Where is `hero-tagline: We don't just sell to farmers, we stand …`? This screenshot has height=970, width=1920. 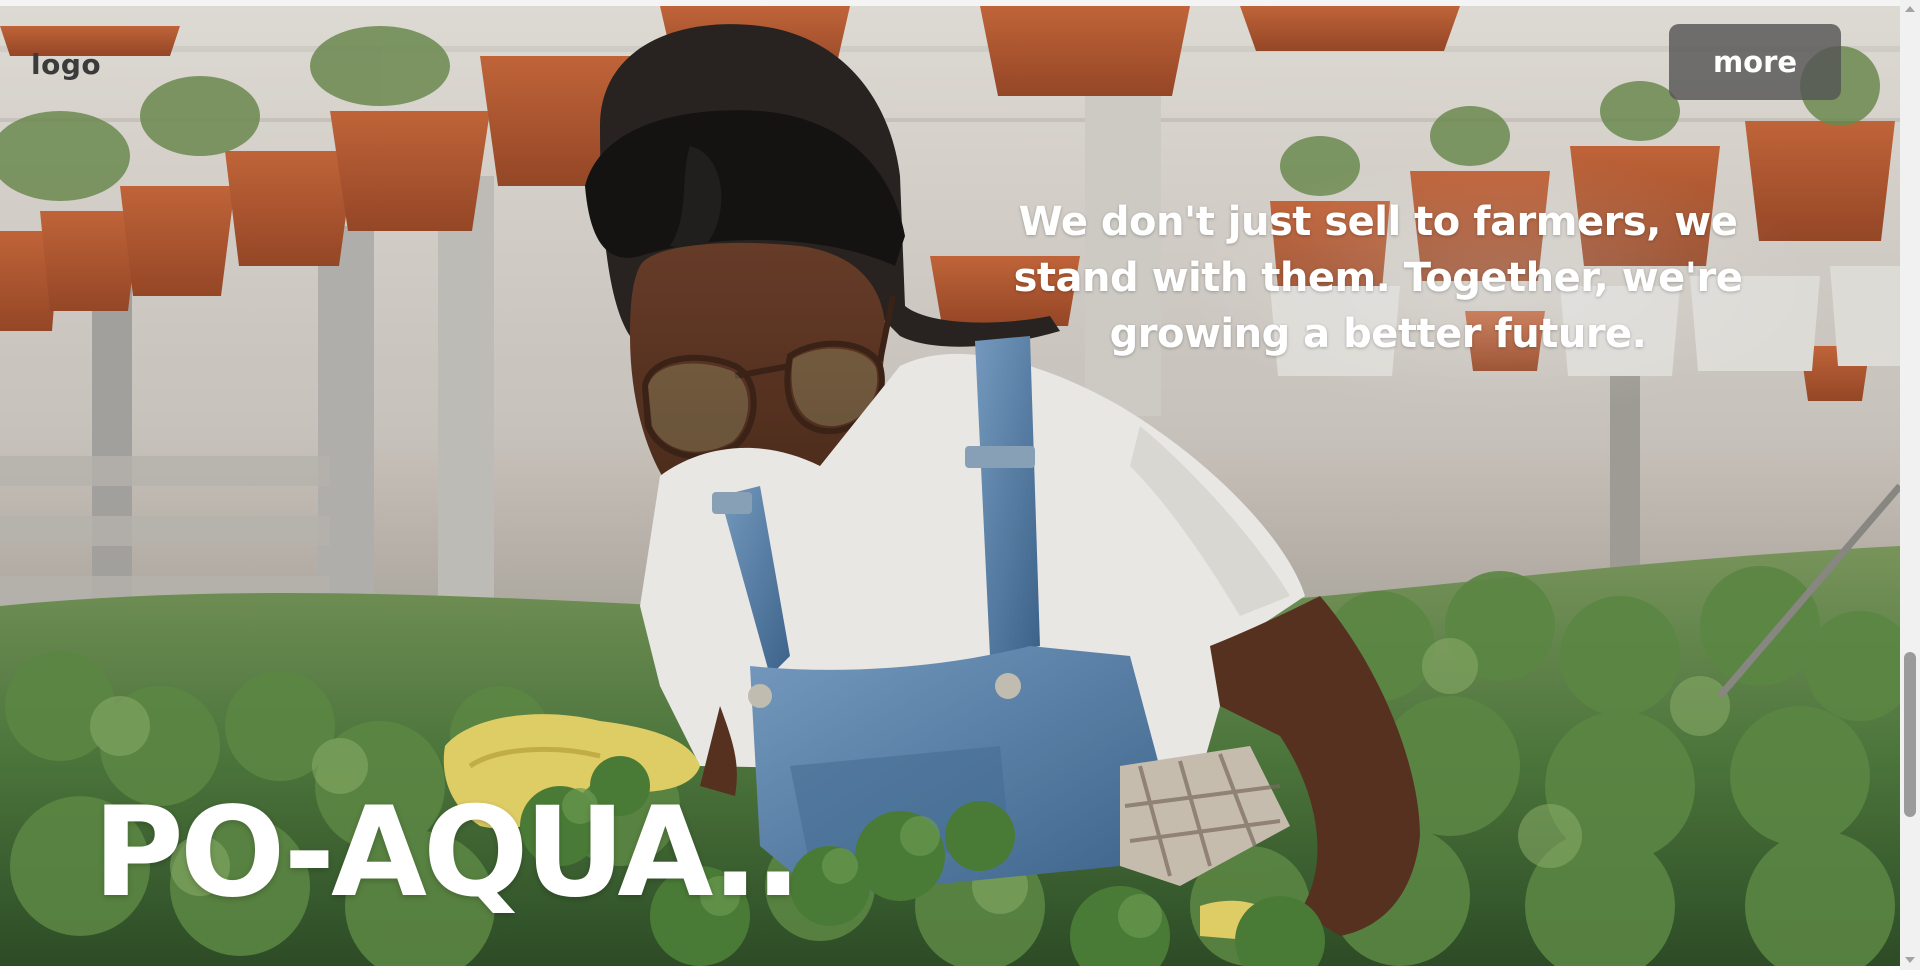
hero-tagline: We don't just sell to farmers, we stand … is located at coordinates (1378, 278).